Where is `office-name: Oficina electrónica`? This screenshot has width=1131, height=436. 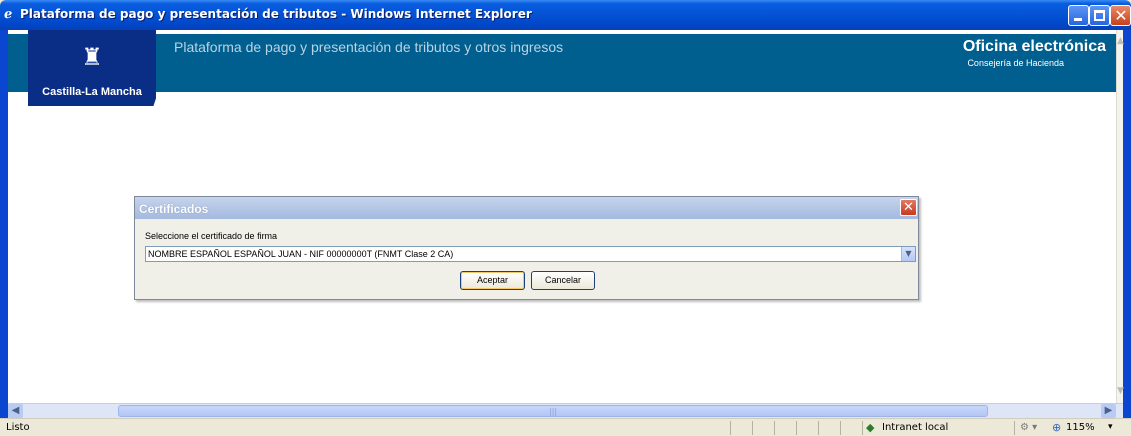
office-name: Oficina electrónica is located at coordinates (1034, 46).